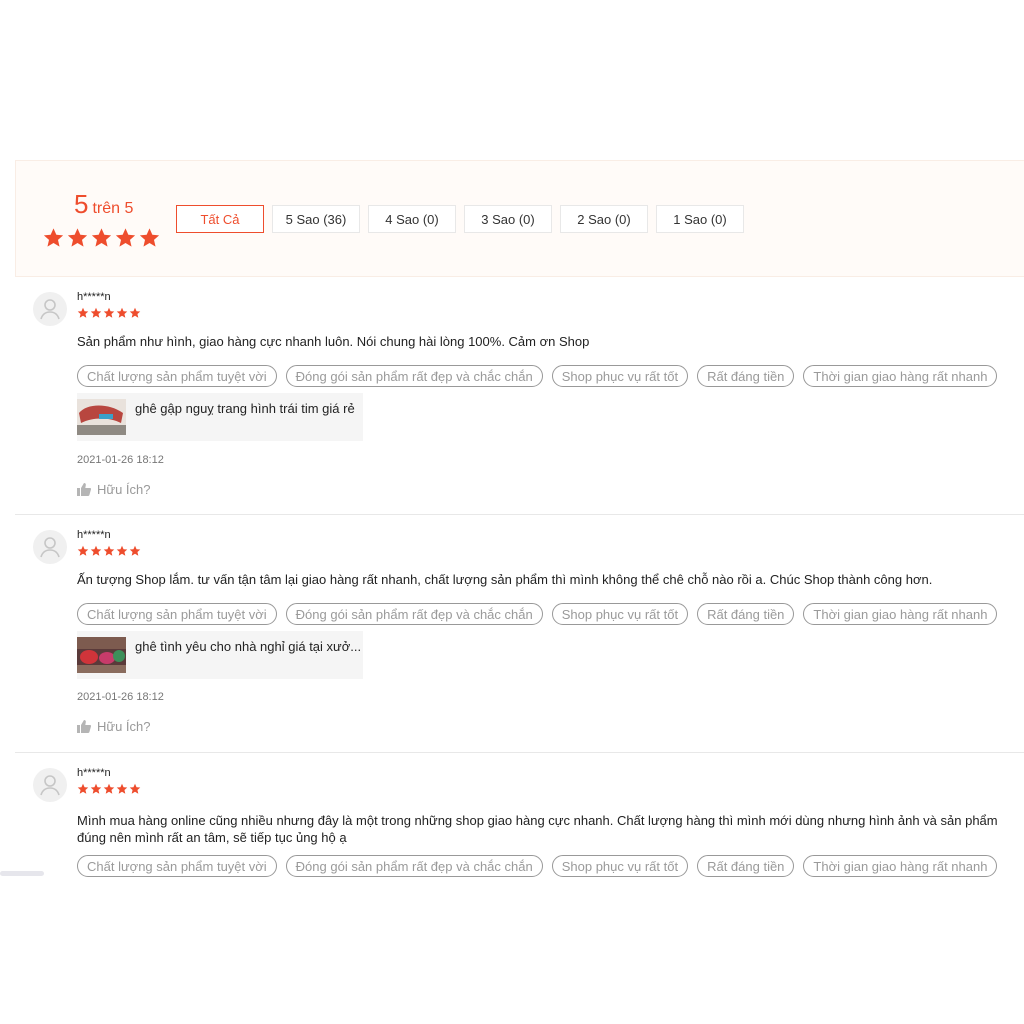  What do you see at coordinates (700, 219) in the screenshot?
I see `filter-1-star-button: 1 Sao (0)` at bounding box center [700, 219].